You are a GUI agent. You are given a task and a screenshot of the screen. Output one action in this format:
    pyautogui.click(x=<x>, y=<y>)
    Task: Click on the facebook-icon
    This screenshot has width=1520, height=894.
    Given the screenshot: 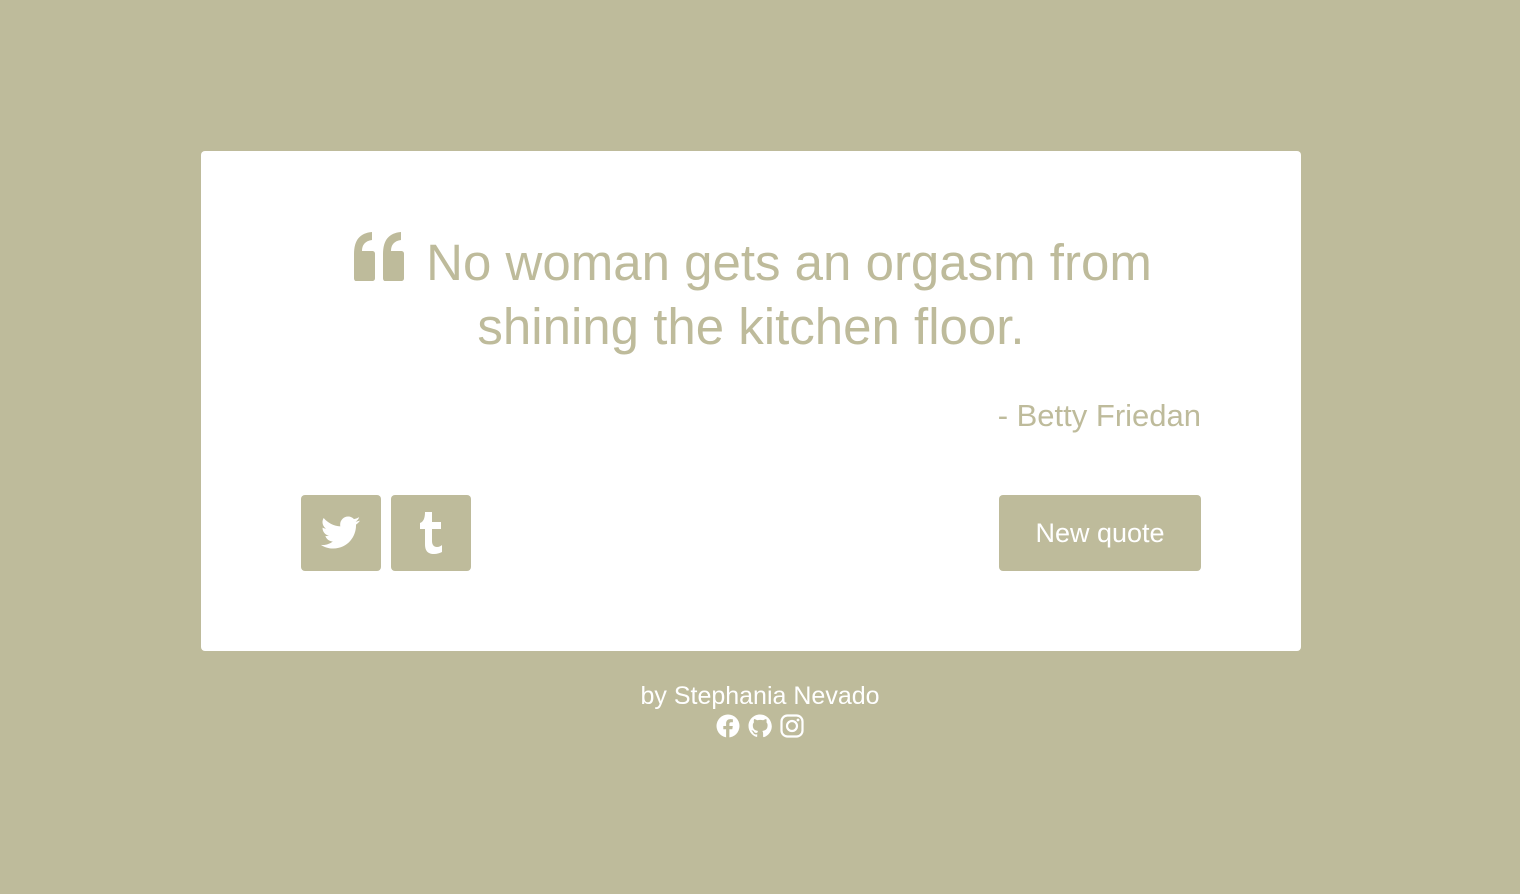 What is the action you would take?
    pyautogui.click(x=728, y=726)
    